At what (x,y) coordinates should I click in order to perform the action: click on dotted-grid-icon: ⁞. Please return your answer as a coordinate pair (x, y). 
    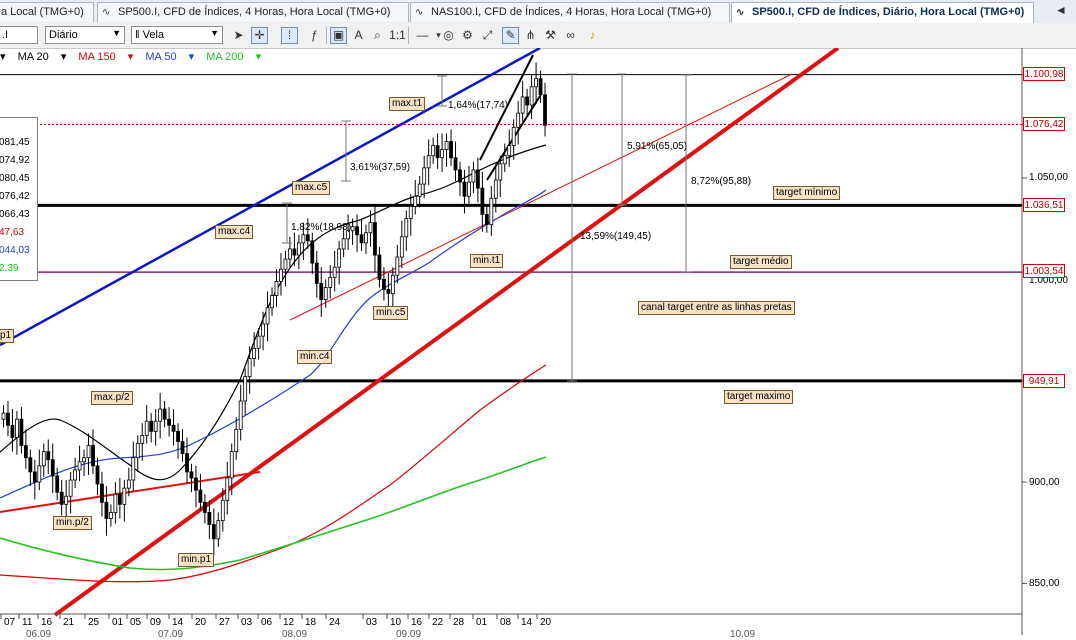
    Looking at the image, I should click on (289, 35).